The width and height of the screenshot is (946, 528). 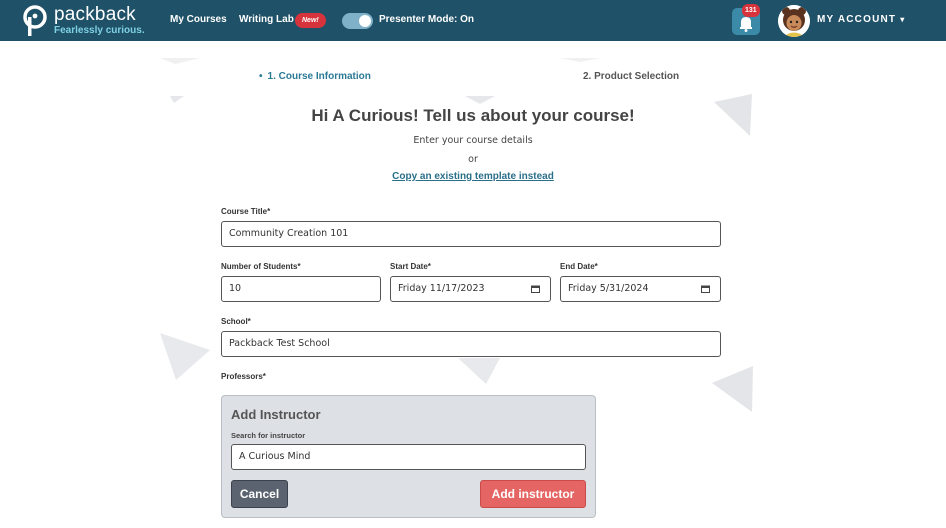 I want to click on step-label: 1. Course Information, so click(x=319, y=76).